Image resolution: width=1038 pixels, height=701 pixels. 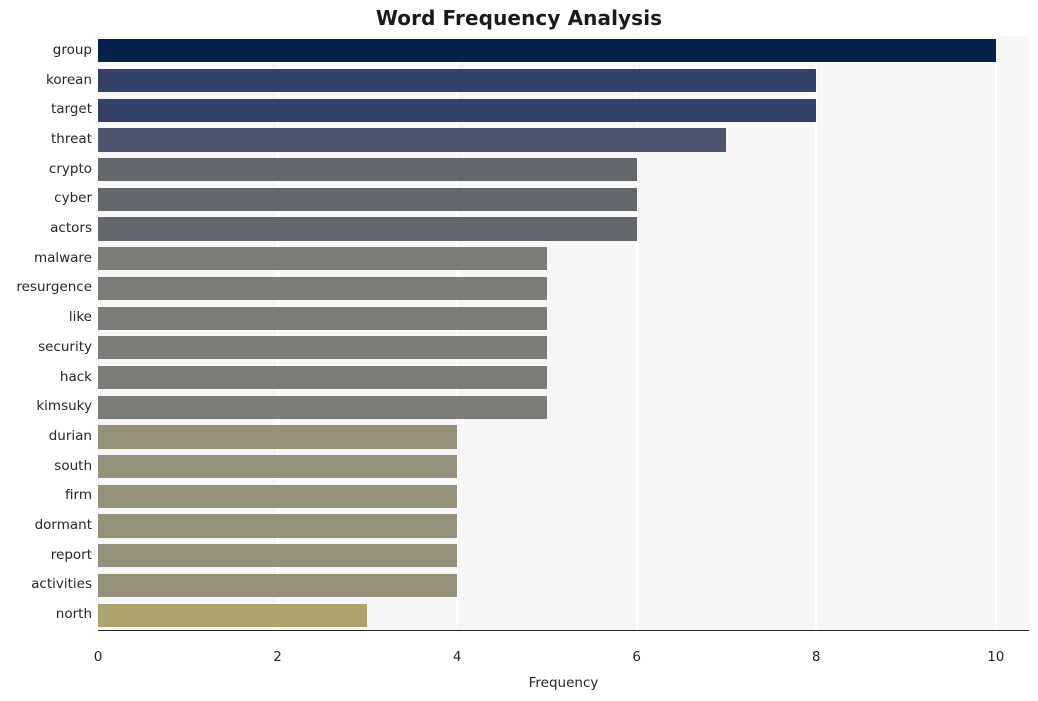 What do you see at coordinates (367, 229) in the screenshot?
I see `bar-actors` at bounding box center [367, 229].